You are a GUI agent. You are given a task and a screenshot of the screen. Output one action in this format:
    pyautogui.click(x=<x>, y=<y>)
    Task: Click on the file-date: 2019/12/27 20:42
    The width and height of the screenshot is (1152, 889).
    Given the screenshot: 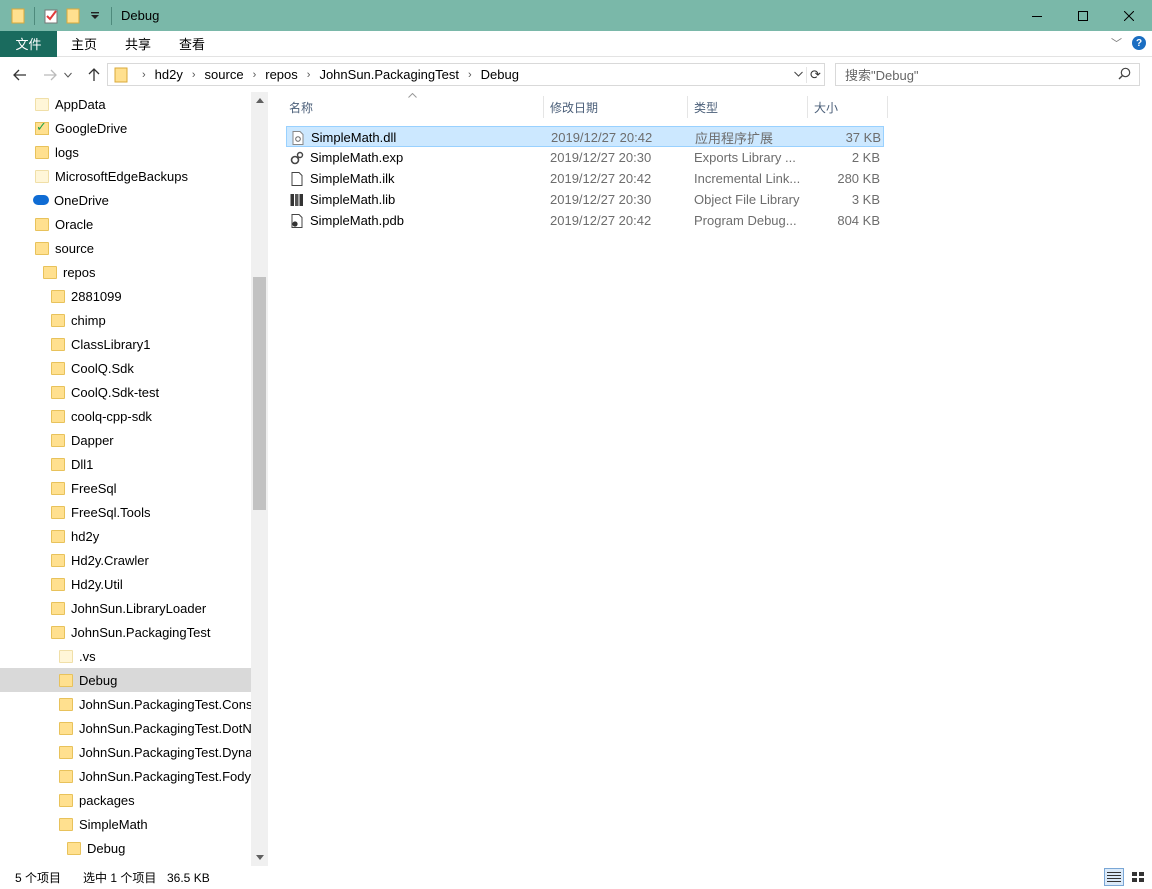 What is the action you would take?
    pyautogui.click(x=601, y=220)
    